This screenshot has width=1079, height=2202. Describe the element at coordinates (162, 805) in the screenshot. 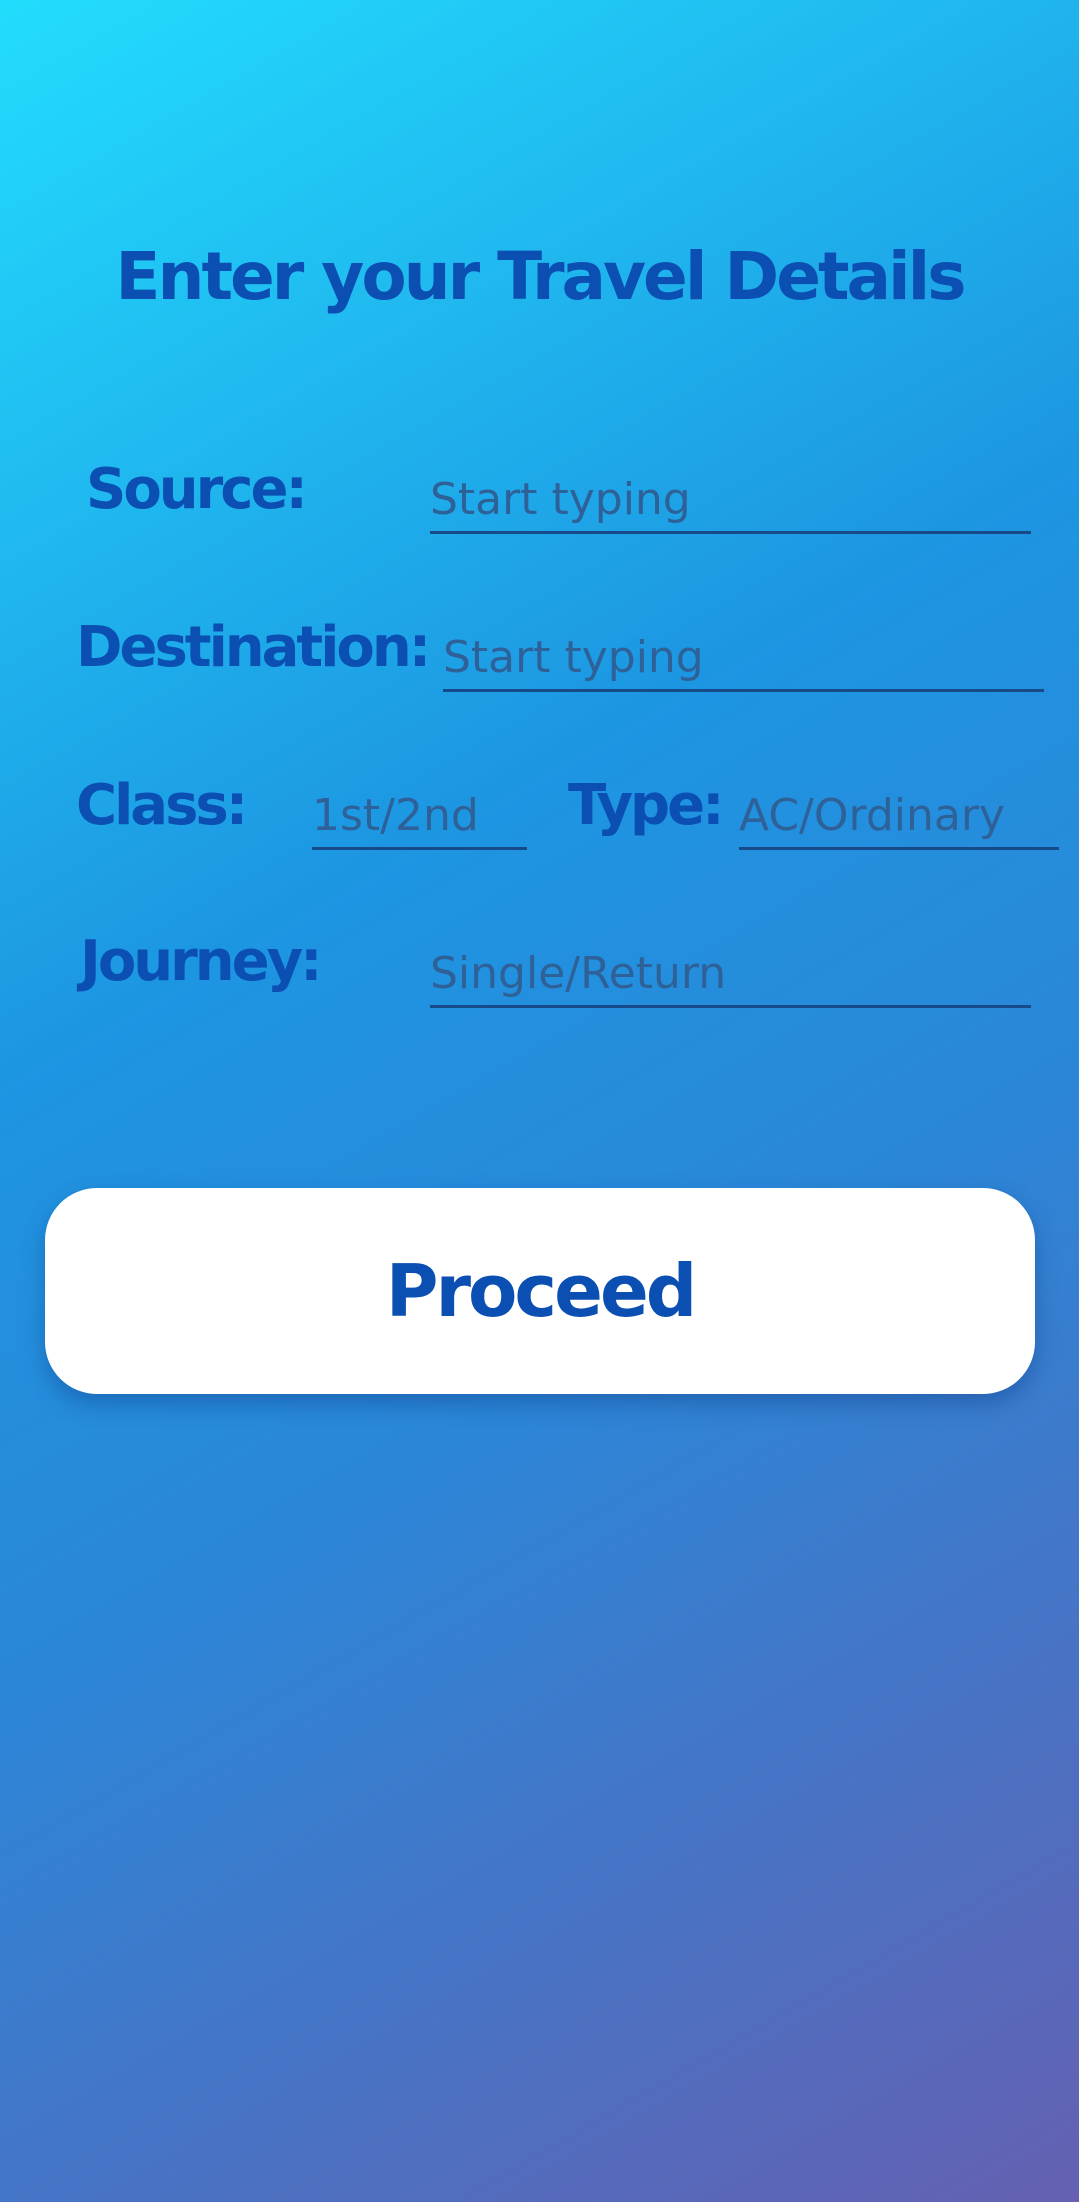

I see `class-label: Class:` at that location.